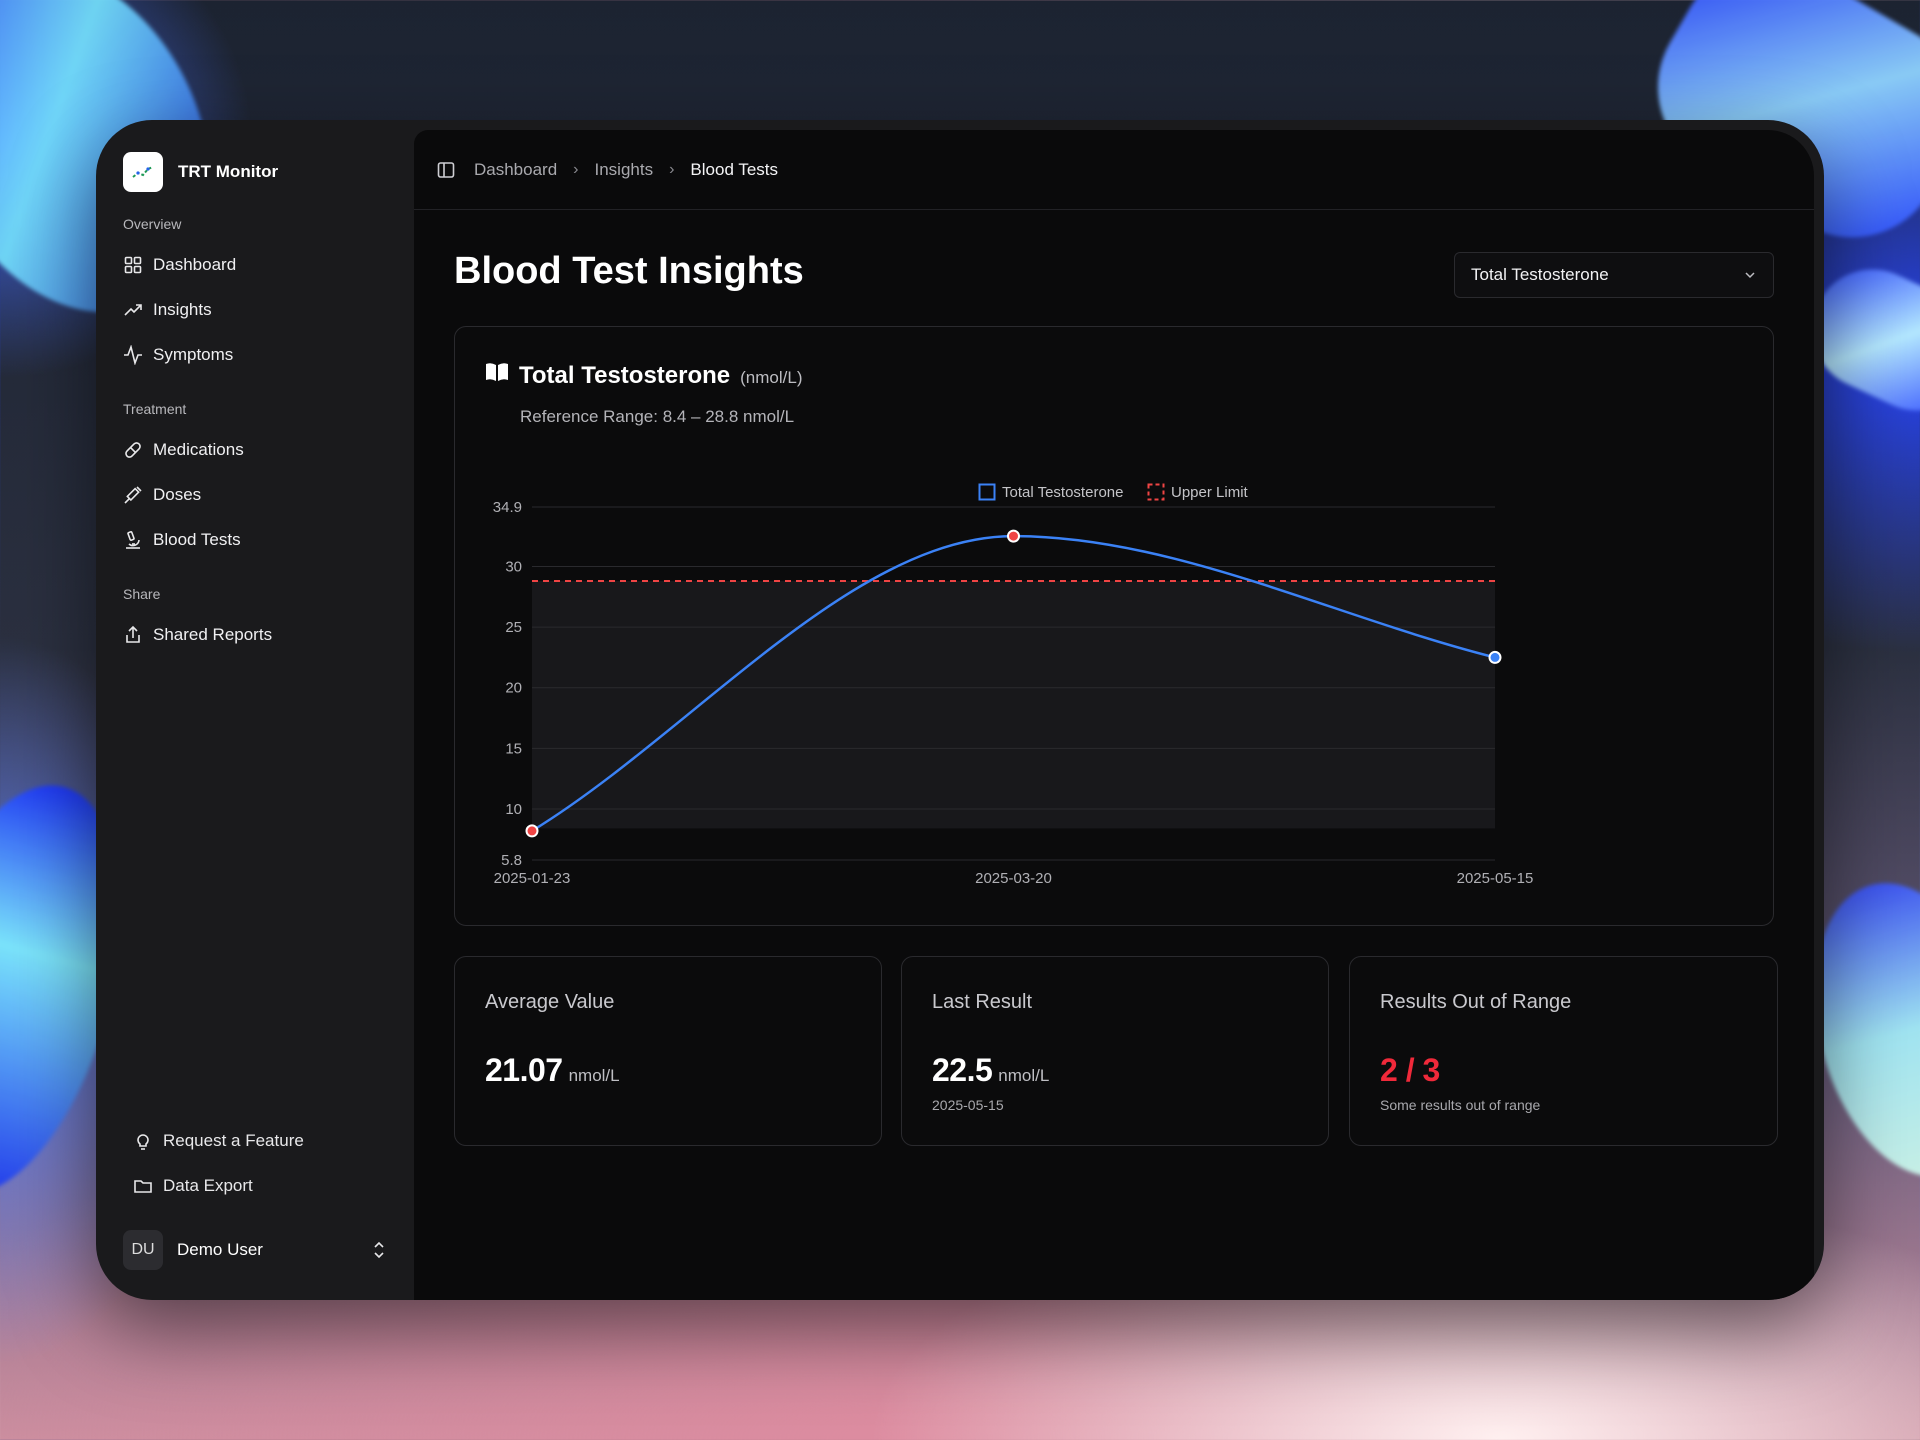 This screenshot has width=1920, height=1440. What do you see at coordinates (513, 748) in the screenshot?
I see `y-tick-label: 15` at bounding box center [513, 748].